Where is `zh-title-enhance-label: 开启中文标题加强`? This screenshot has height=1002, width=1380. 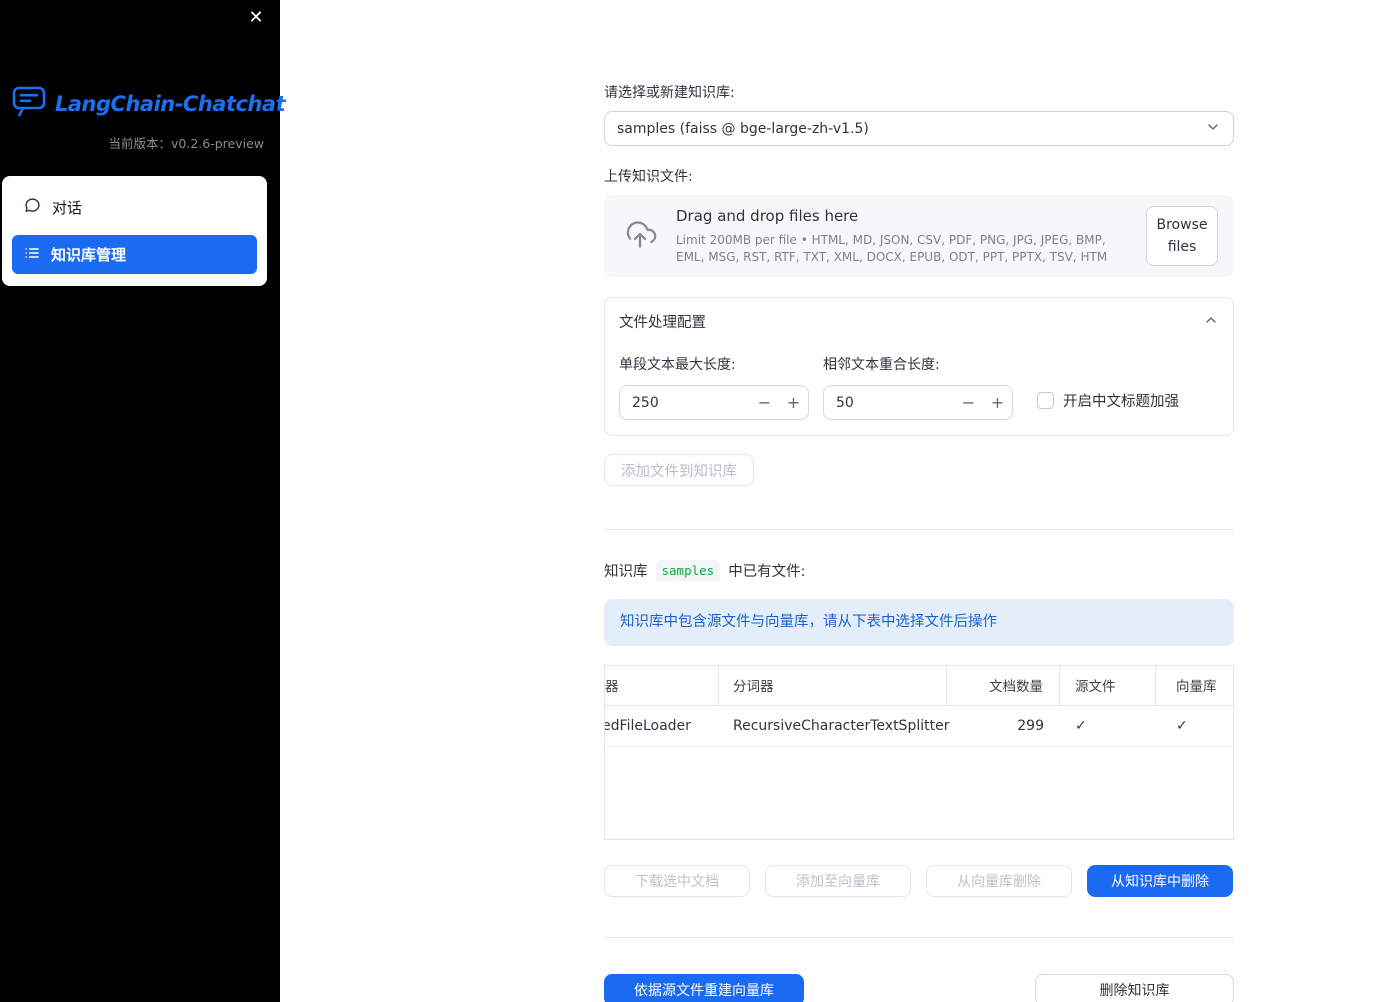
zh-title-enhance-label: 开启中文标题加强 is located at coordinates (1121, 400).